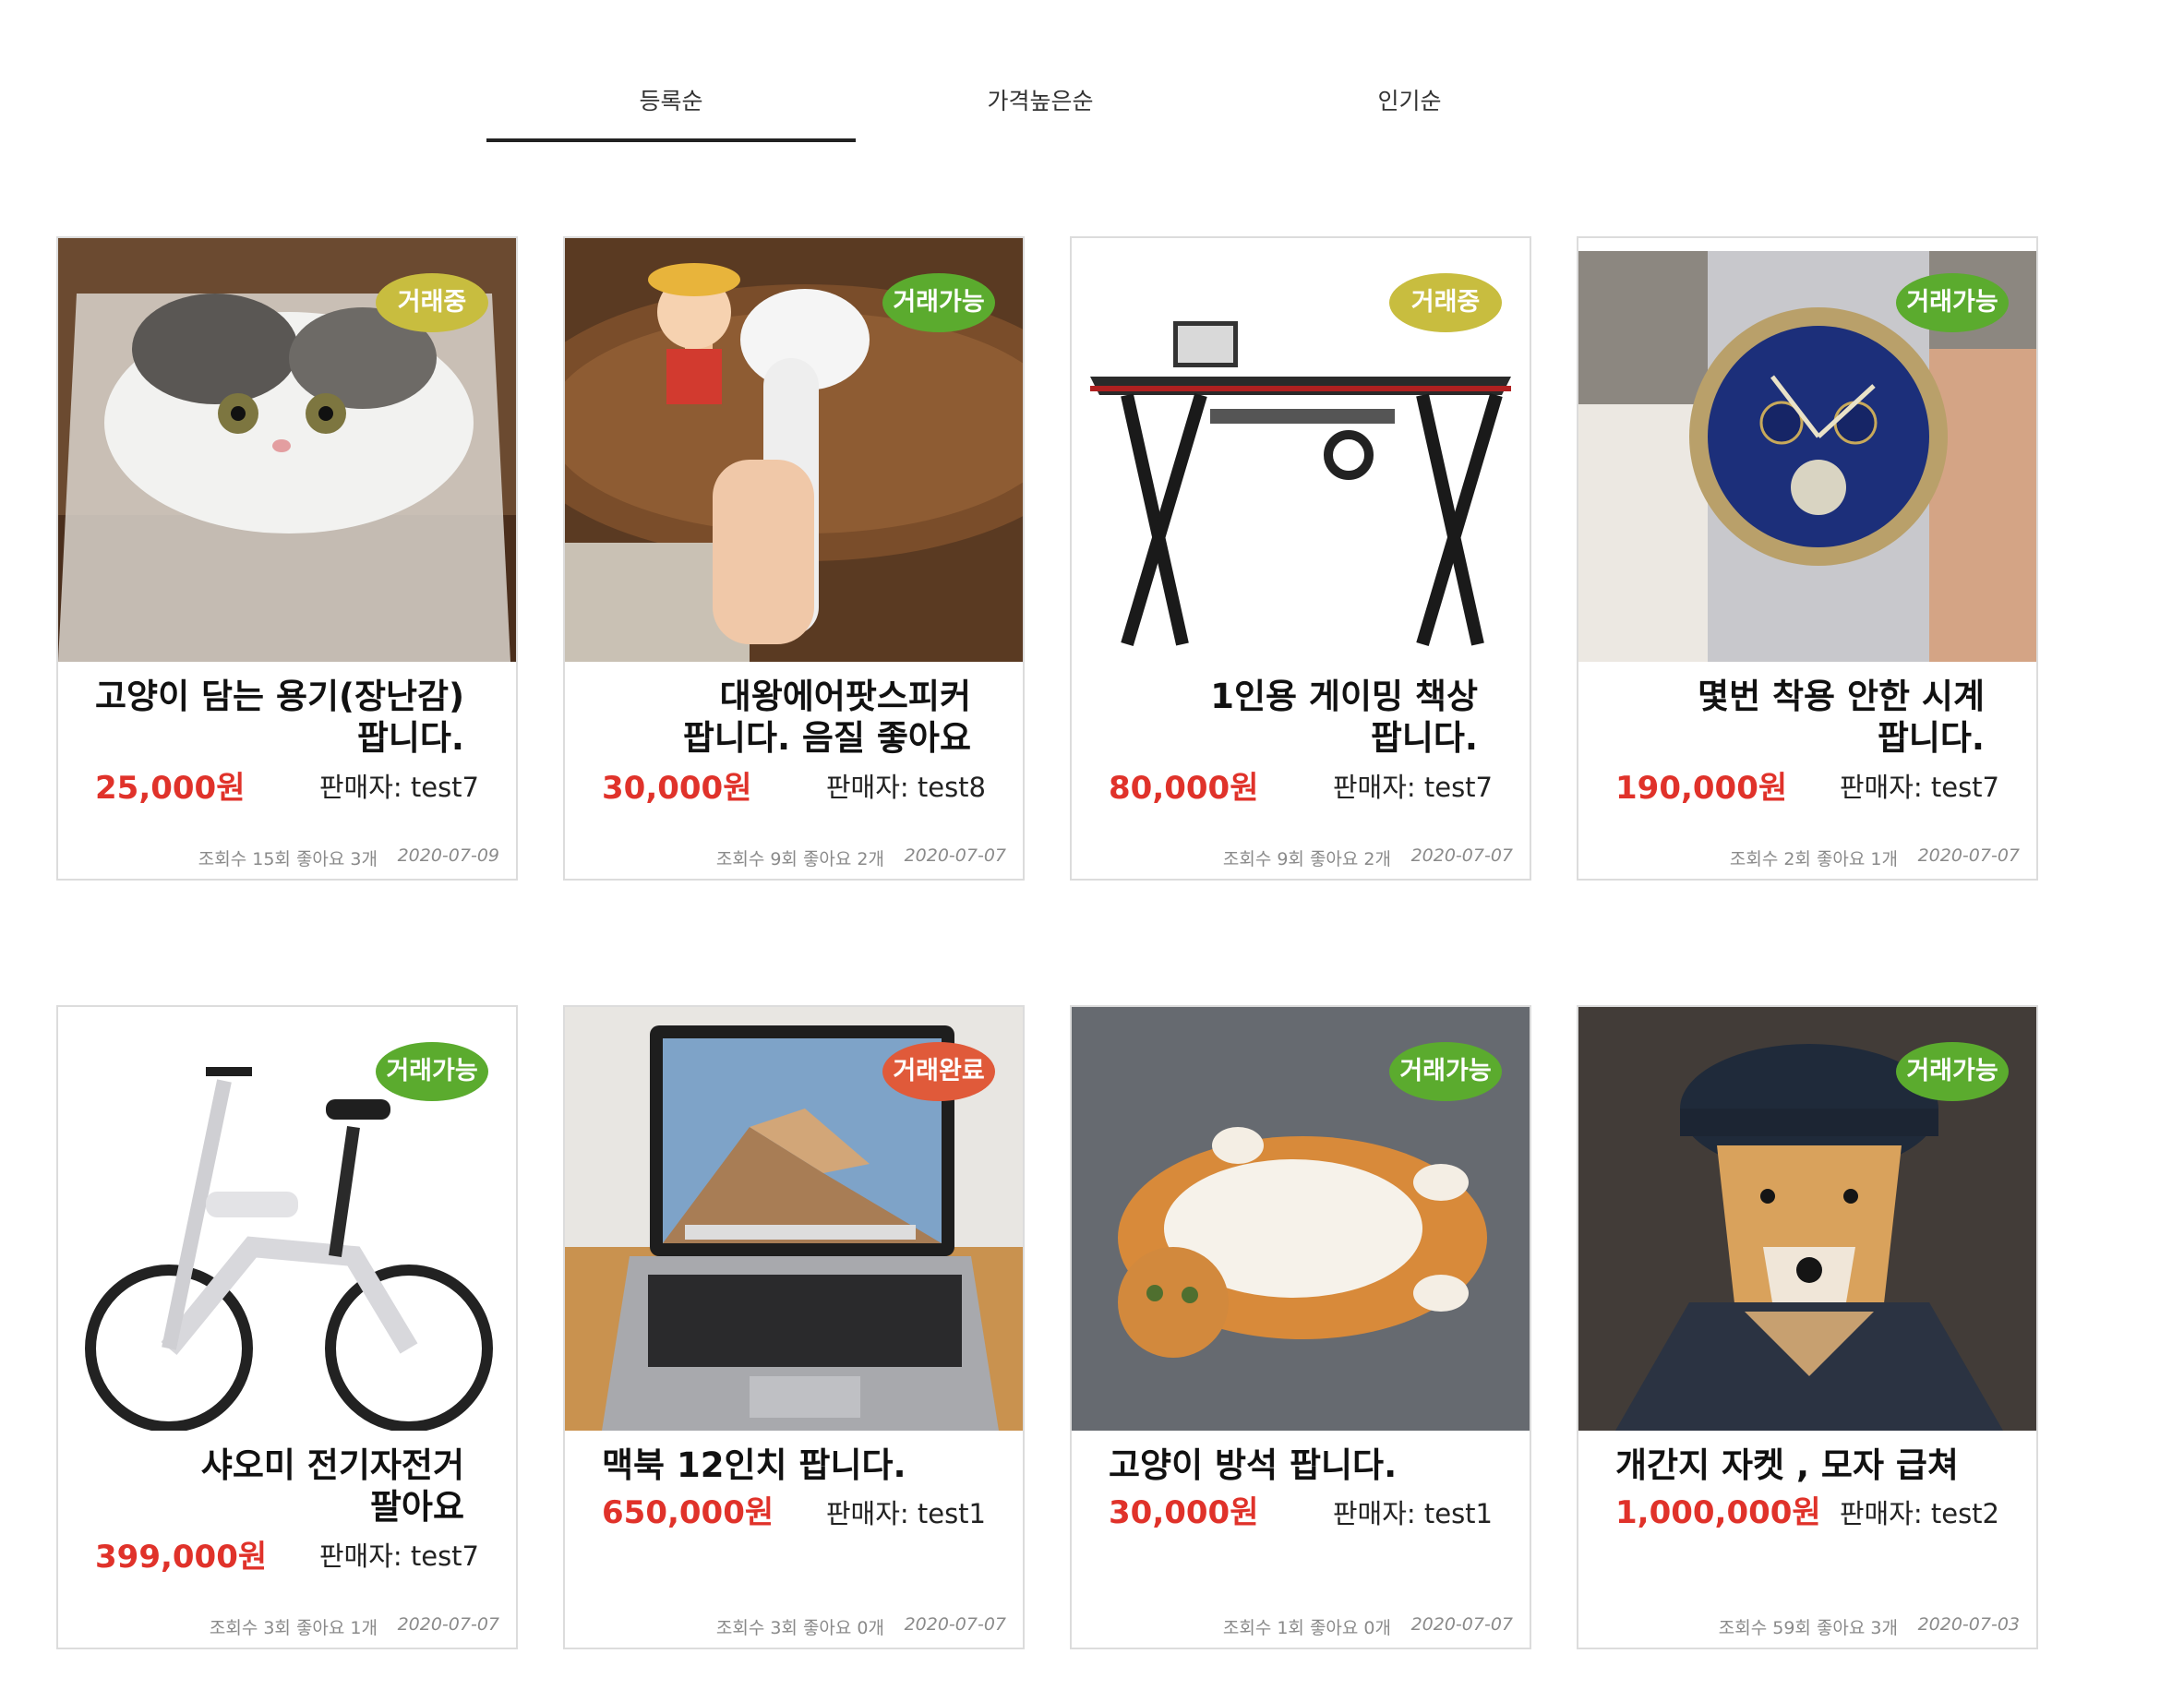 The image size is (2184, 1702). Describe the element at coordinates (1306, 1628) in the screenshot. I see `product-stats: 조회수 1회 좋아요 0개` at that location.